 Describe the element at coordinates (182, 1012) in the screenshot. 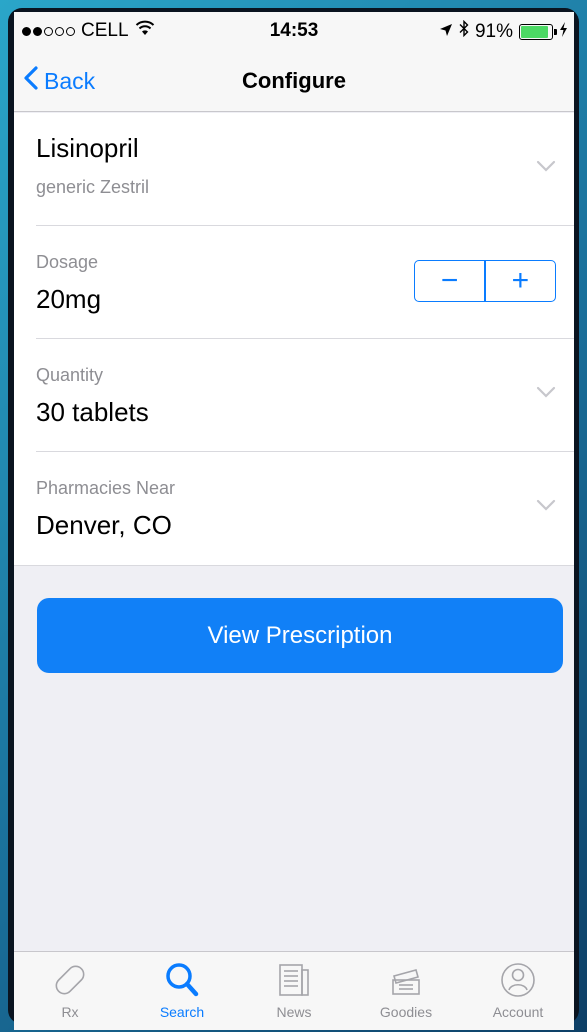

I see `tab-label: Search` at that location.